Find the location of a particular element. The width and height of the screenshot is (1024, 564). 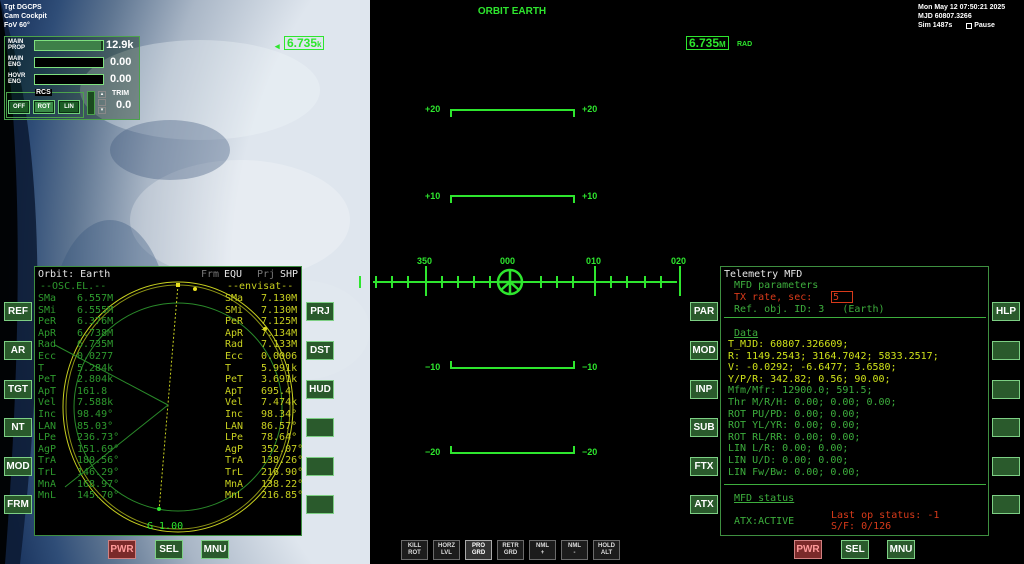

element-value: 161.8 is located at coordinates (92, 391).